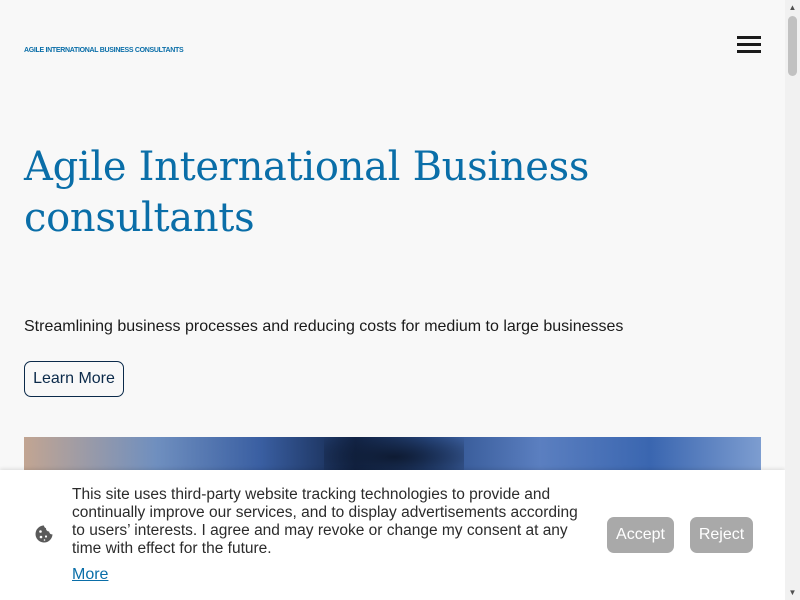  I want to click on scrollbar-thumb, so click(792, 46).